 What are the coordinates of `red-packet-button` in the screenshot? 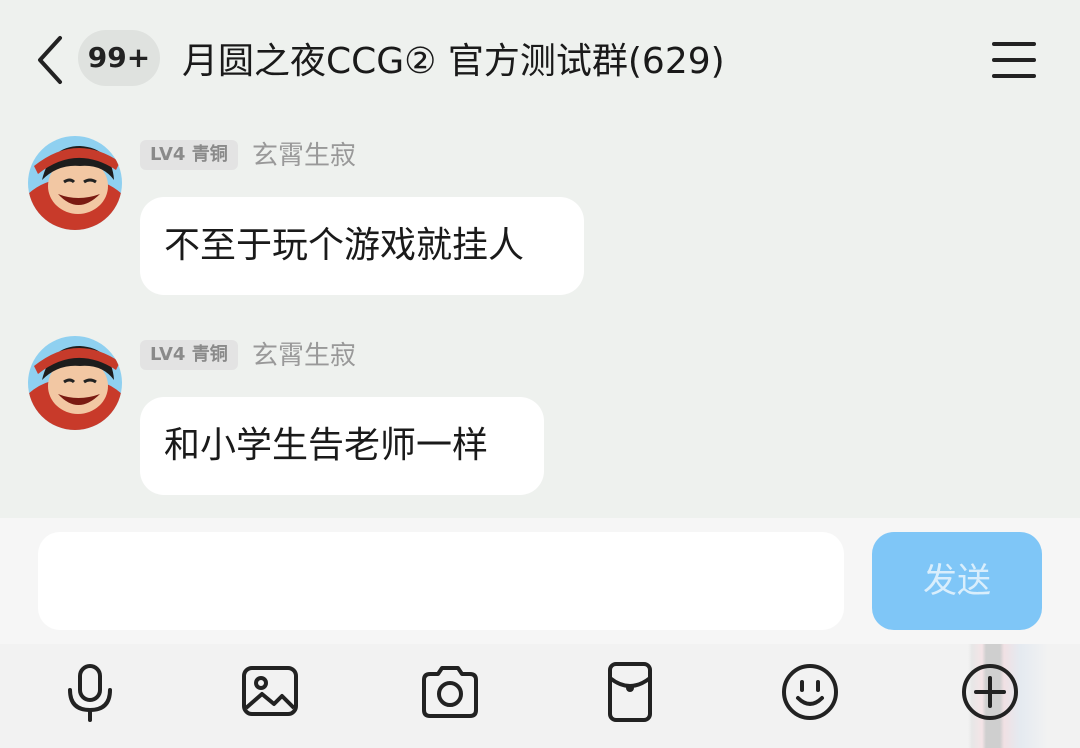 It's located at (630, 692).